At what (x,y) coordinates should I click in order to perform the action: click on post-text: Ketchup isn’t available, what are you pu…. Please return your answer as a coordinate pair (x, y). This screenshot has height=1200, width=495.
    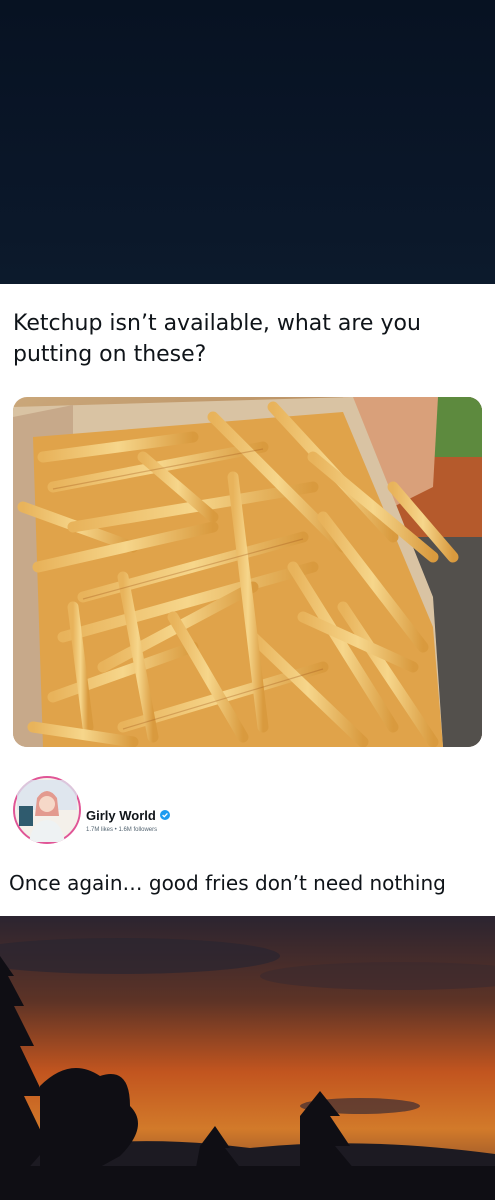
    Looking at the image, I should click on (217, 339).